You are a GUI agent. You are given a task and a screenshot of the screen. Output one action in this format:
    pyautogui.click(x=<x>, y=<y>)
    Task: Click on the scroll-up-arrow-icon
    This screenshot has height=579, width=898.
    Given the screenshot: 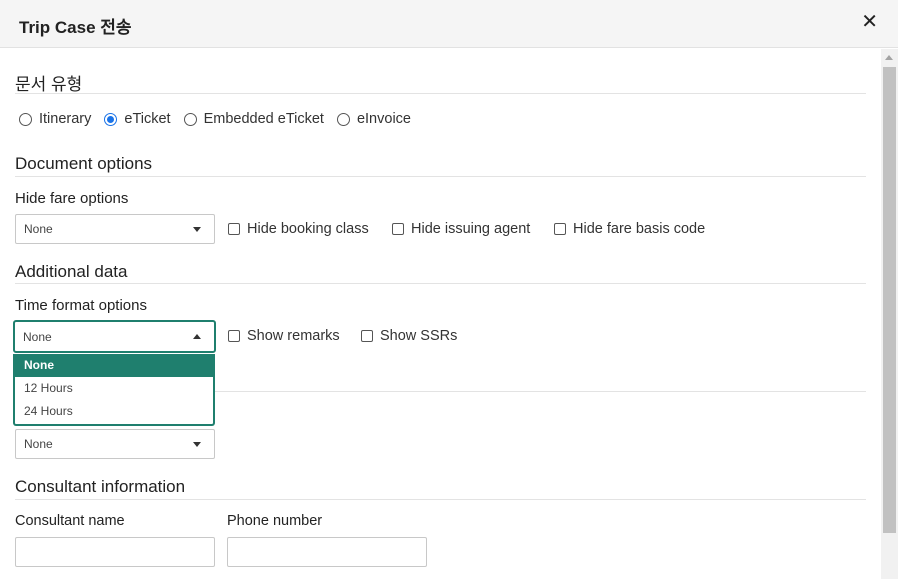 What is the action you would take?
    pyautogui.click(x=889, y=57)
    